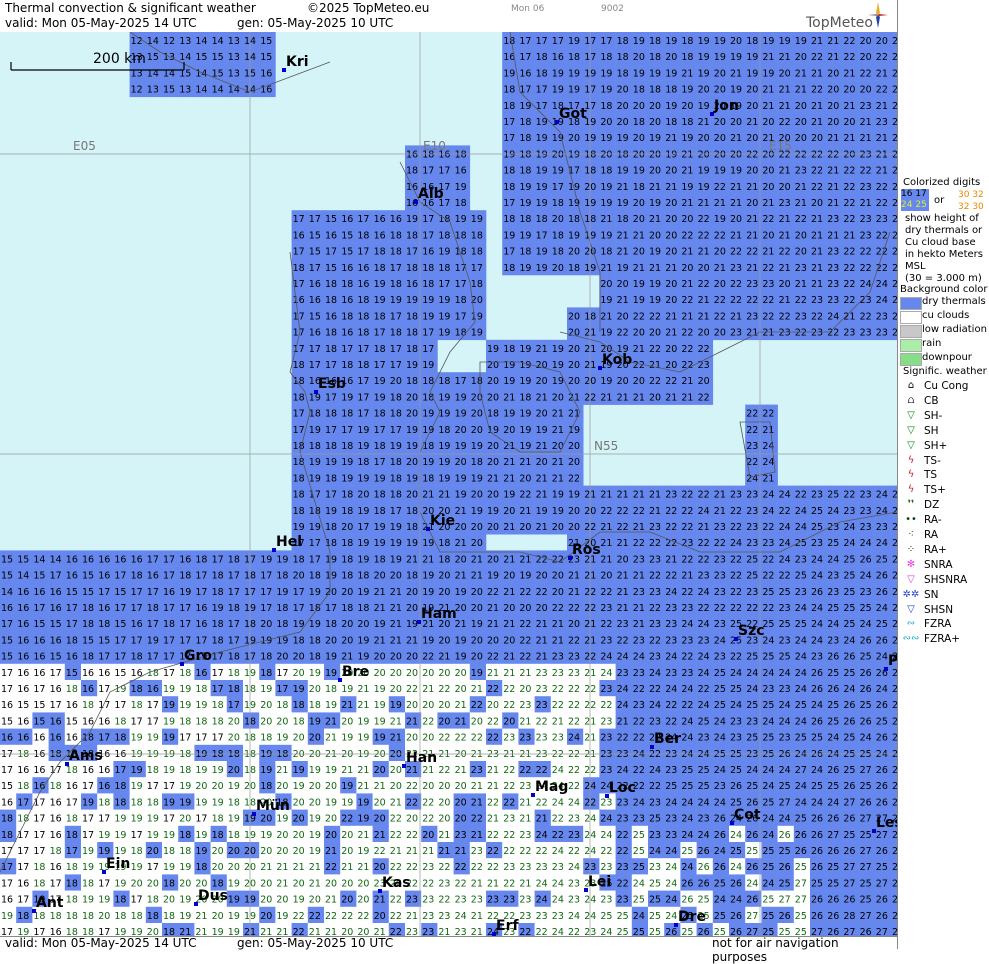 The image size is (989, 964). What do you see at coordinates (130, 8) in the screenshot?
I see `map-title: Thermal convection & significant weather` at bounding box center [130, 8].